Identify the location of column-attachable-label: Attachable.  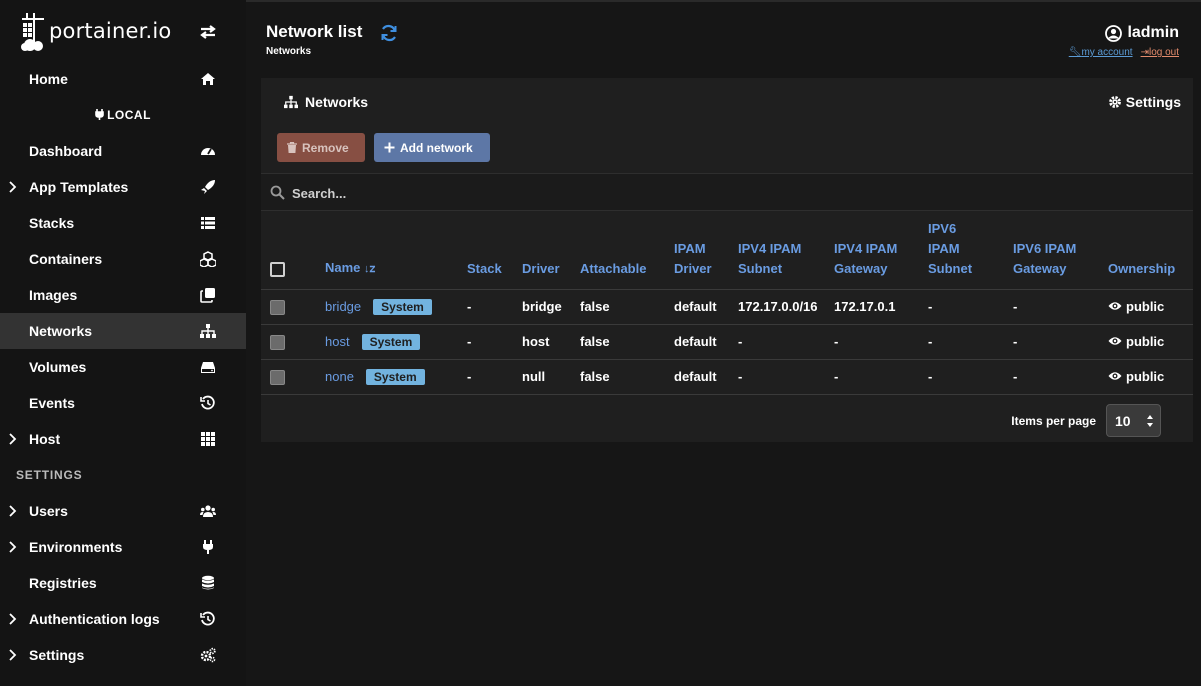
(613, 268).